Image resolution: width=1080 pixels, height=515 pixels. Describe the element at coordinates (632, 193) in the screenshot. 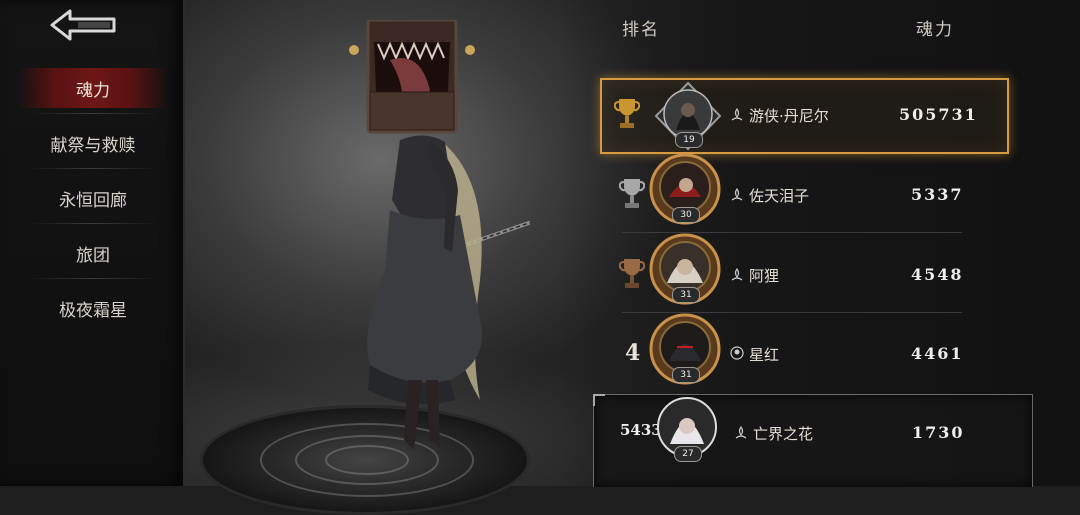

I see `silver-trophy-icon` at that location.